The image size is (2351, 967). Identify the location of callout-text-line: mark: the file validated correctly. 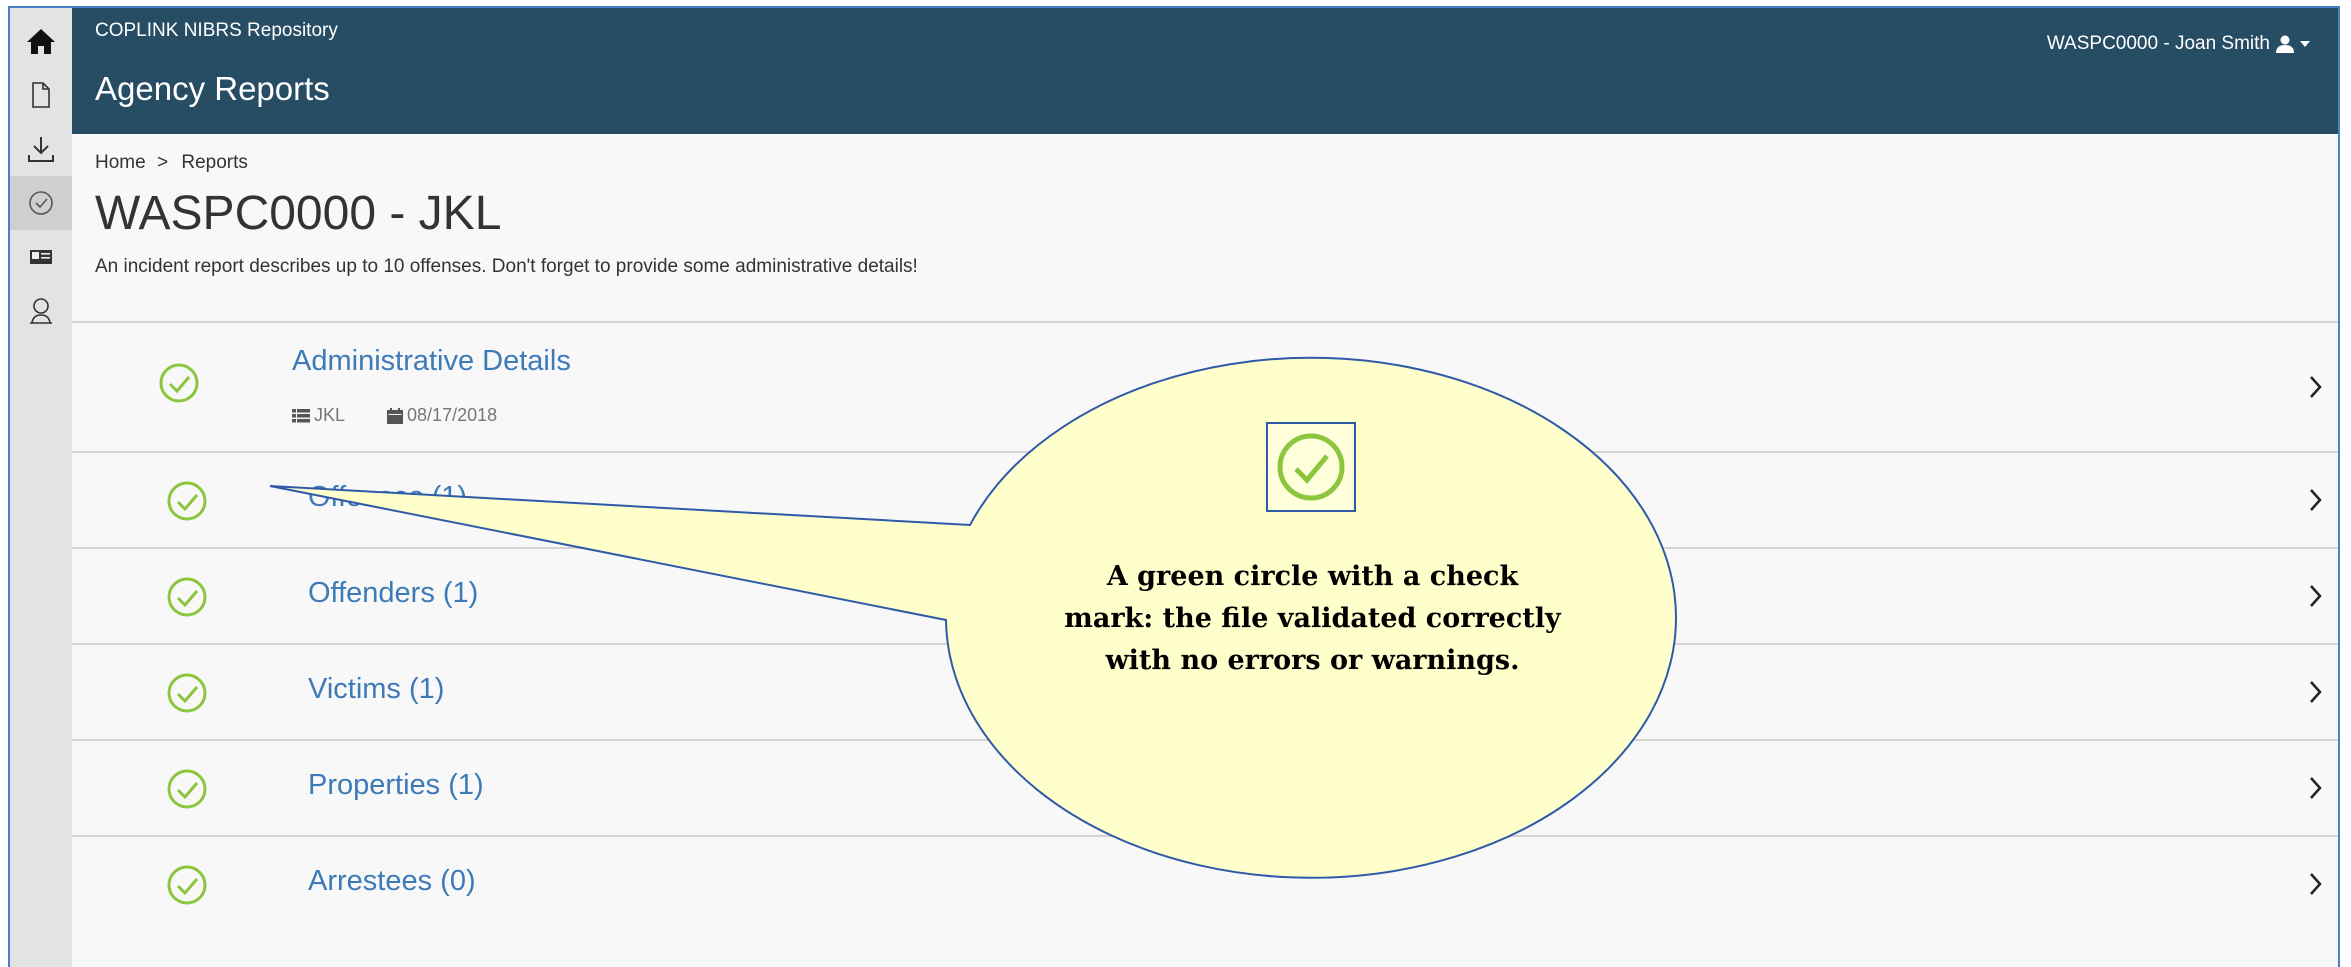
(1312, 618).